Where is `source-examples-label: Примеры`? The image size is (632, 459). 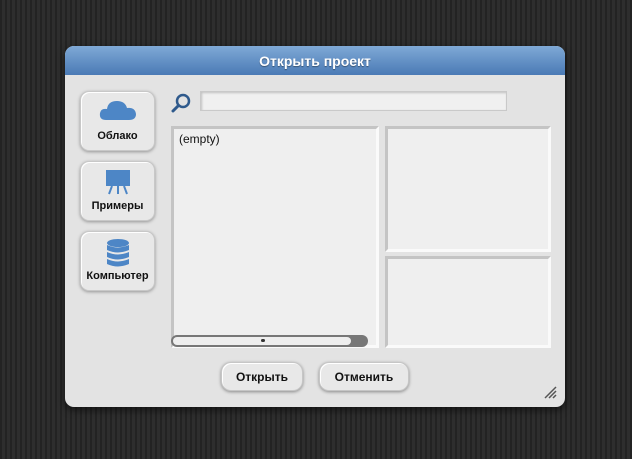
source-examples-label: Примеры is located at coordinates (117, 206).